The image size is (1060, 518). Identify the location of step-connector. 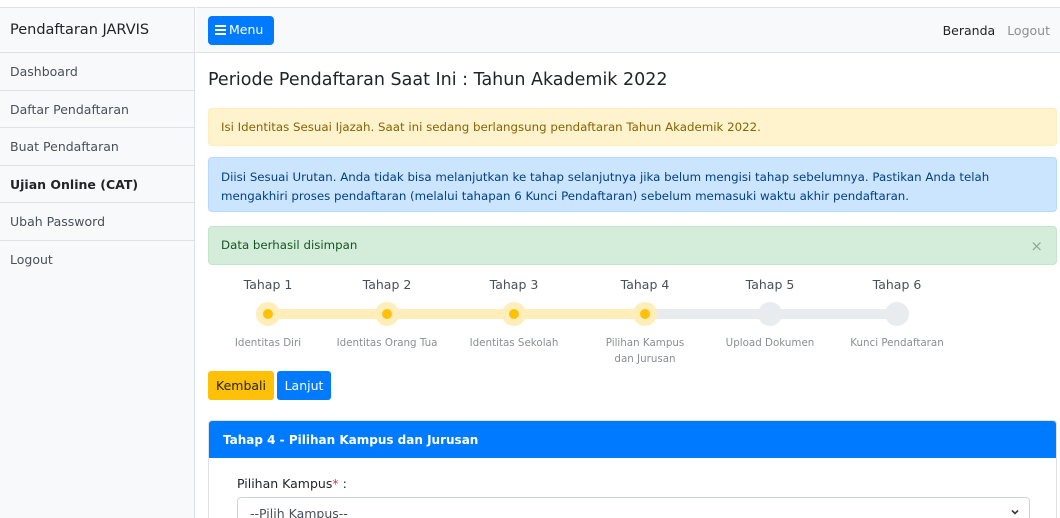
(458, 314).